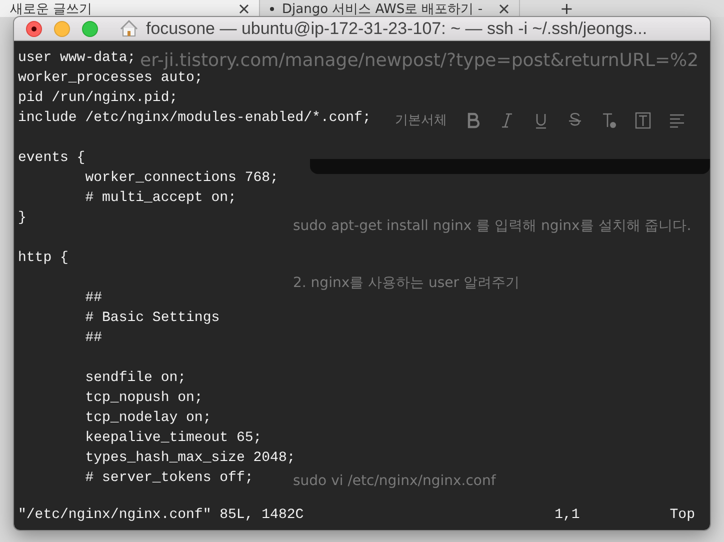 This screenshot has width=724, height=542. What do you see at coordinates (567, 8) in the screenshot?
I see `new-tab-button: +` at bounding box center [567, 8].